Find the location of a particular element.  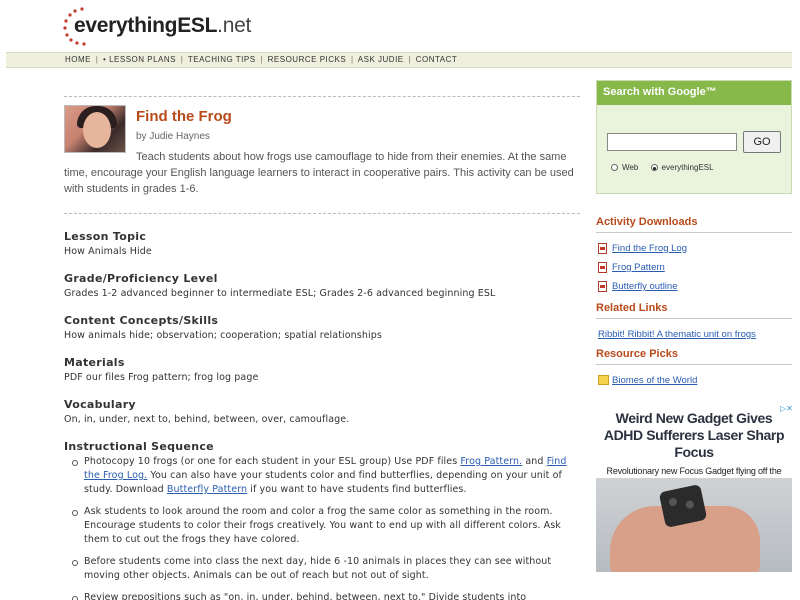

article-title: Find the Frog is located at coordinates (184, 116).